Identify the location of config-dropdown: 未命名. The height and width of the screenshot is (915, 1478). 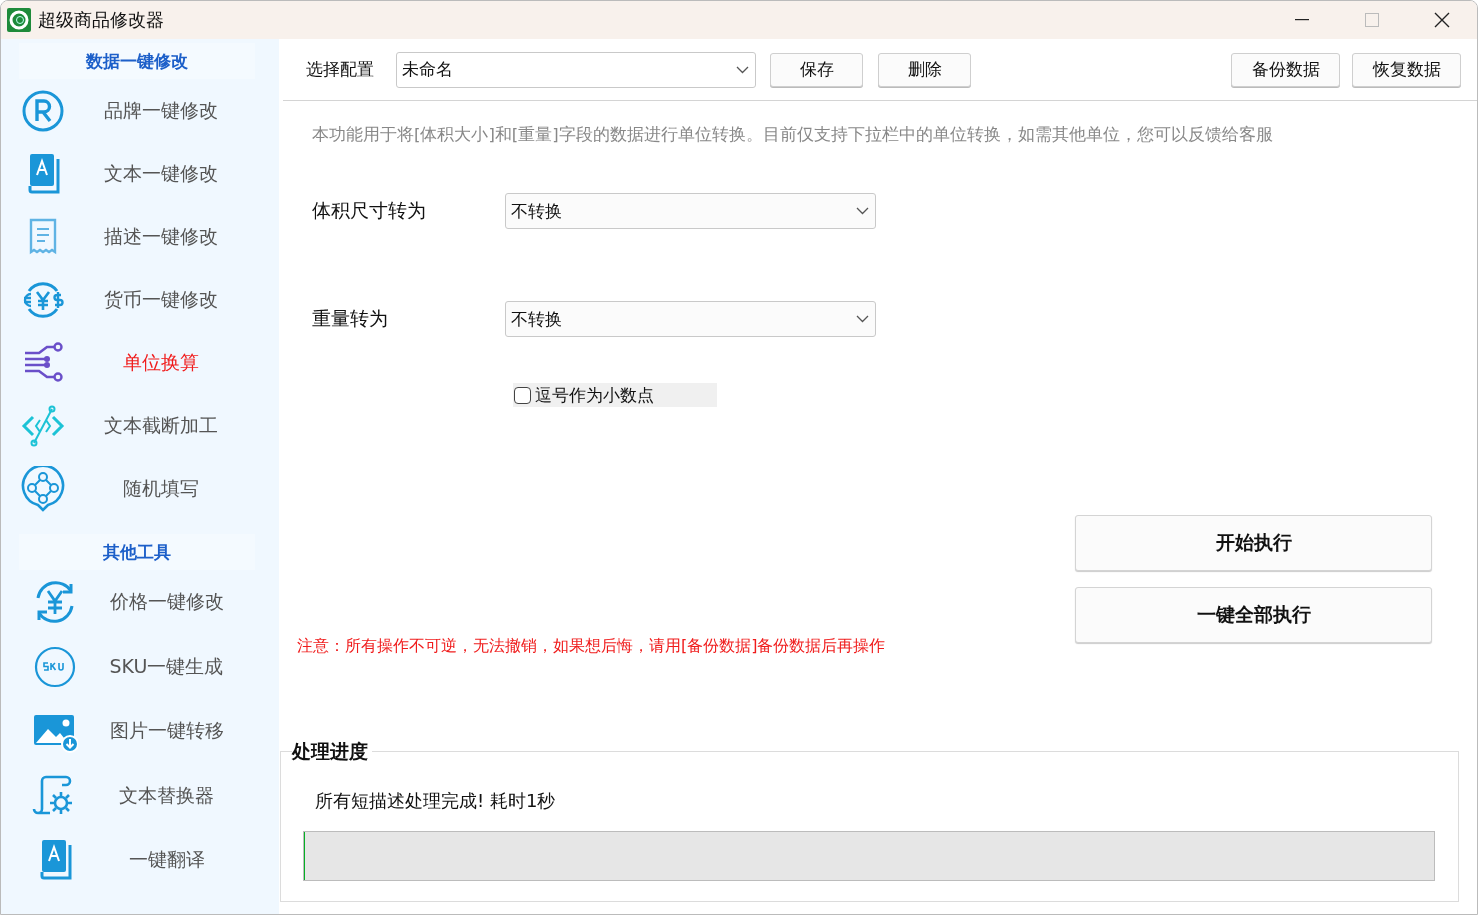
(576, 69).